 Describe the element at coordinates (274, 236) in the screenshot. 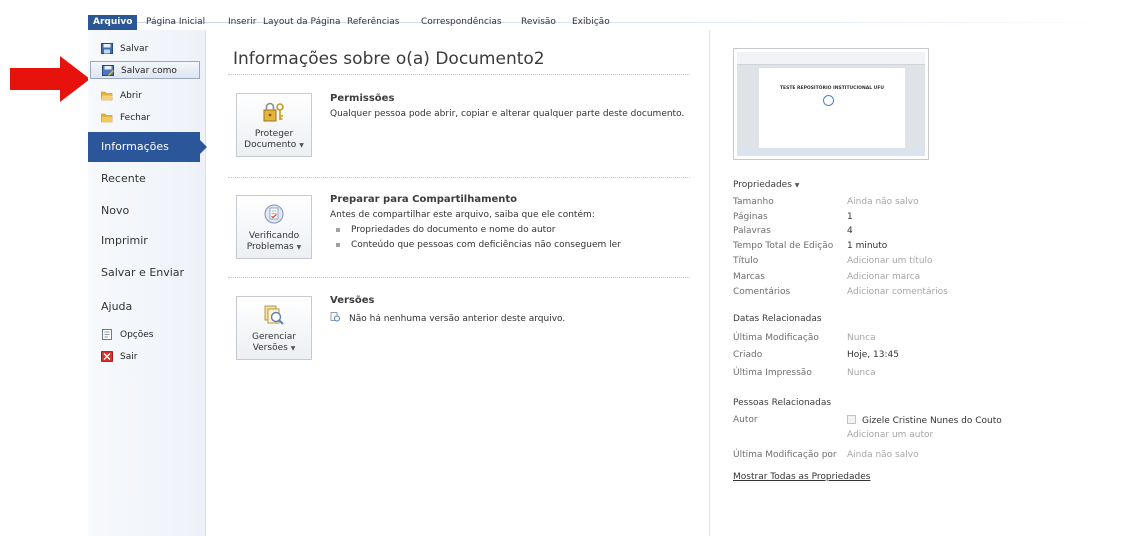

I see `check-for-issues-label-1: Verificando` at that location.